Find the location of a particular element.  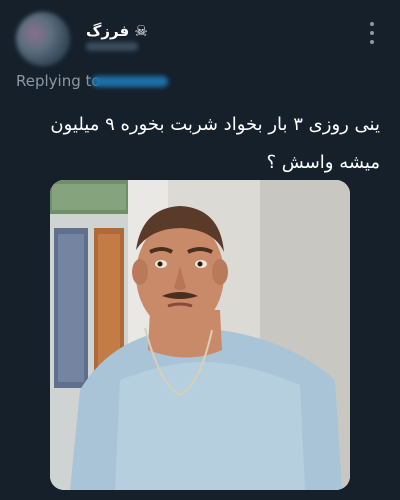

author-handle-redacted is located at coordinates (112, 46).